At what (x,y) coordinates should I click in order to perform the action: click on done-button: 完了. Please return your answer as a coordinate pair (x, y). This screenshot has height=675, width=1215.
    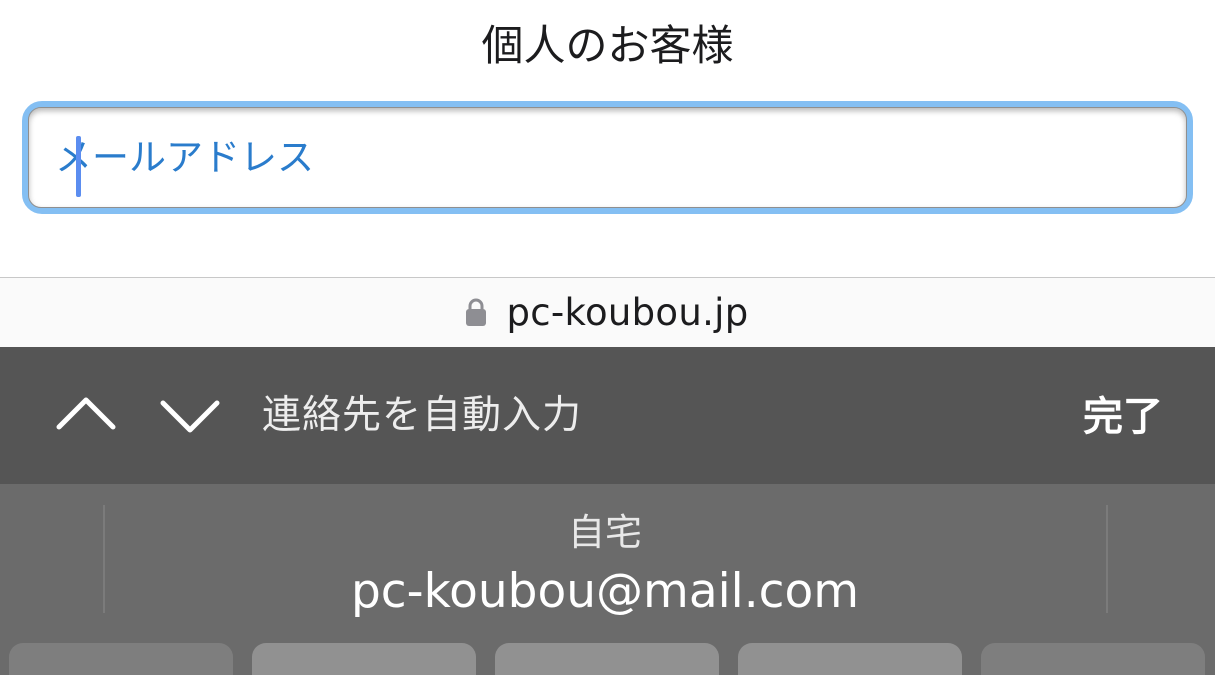
    Looking at the image, I should click on (1123, 417).